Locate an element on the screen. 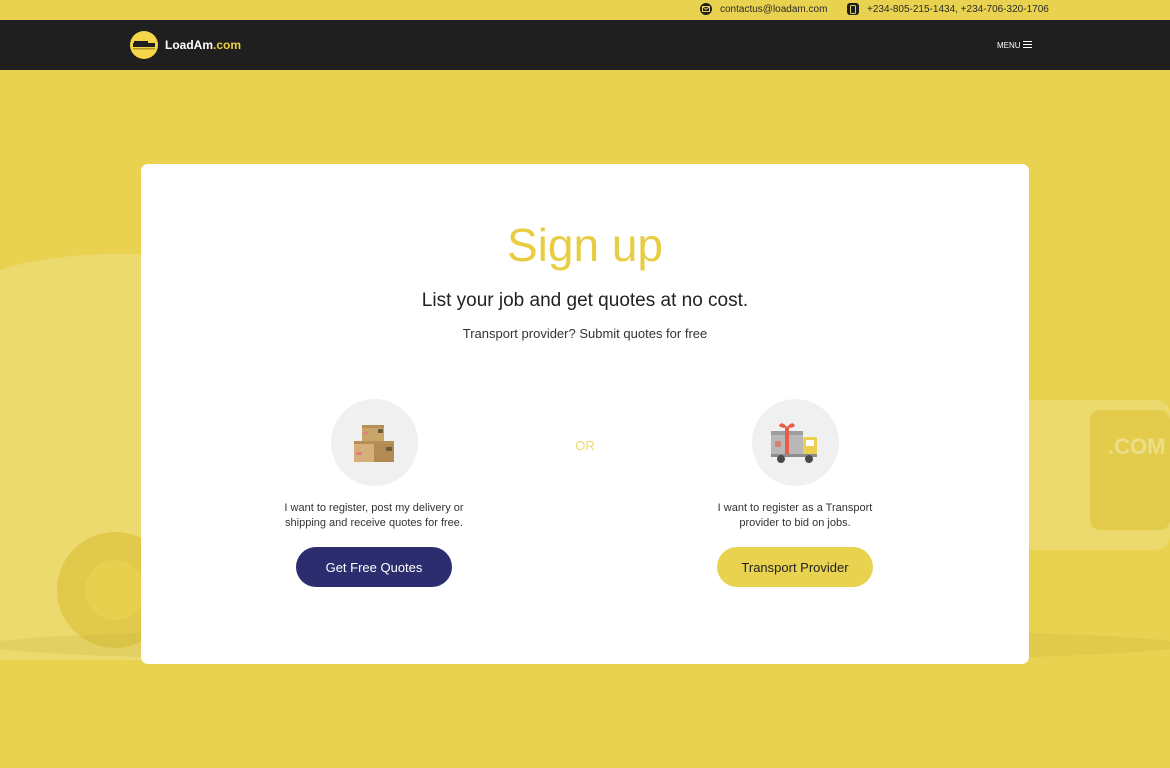 This screenshot has width=1170, height=768. menu-button: MENU is located at coordinates (1014, 45).